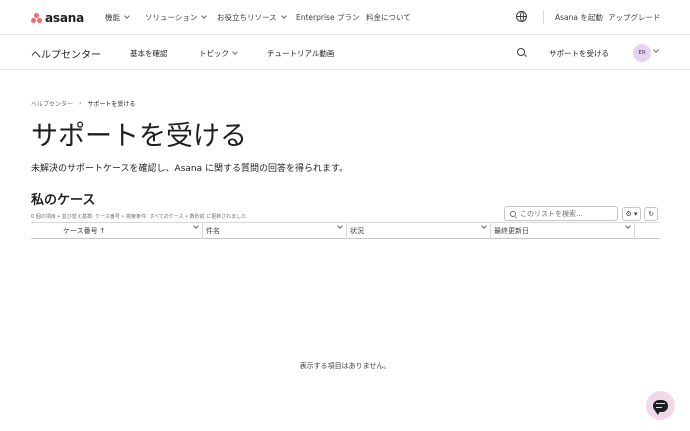 The height and width of the screenshot is (431, 690). What do you see at coordinates (357, 231) in the screenshot?
I see `column-label: 状況` at bounding box center [357, 231].